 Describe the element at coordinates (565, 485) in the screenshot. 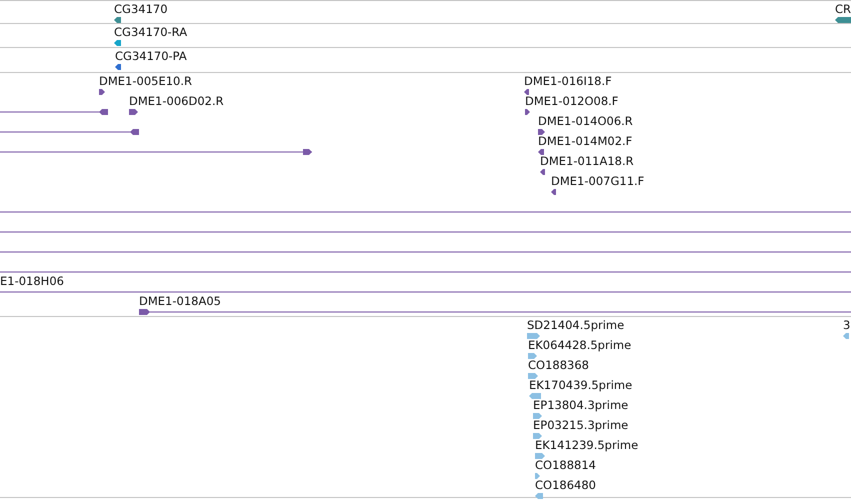

I see `feature-label: CO186480` at that location.